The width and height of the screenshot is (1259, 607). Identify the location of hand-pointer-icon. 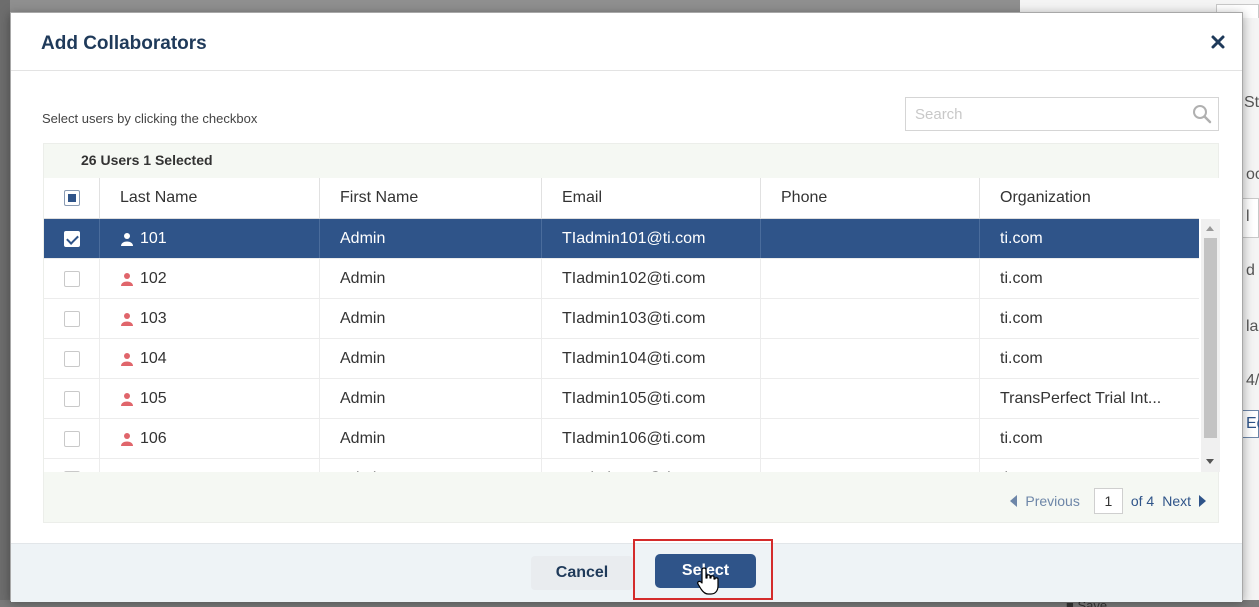
(708, 581).